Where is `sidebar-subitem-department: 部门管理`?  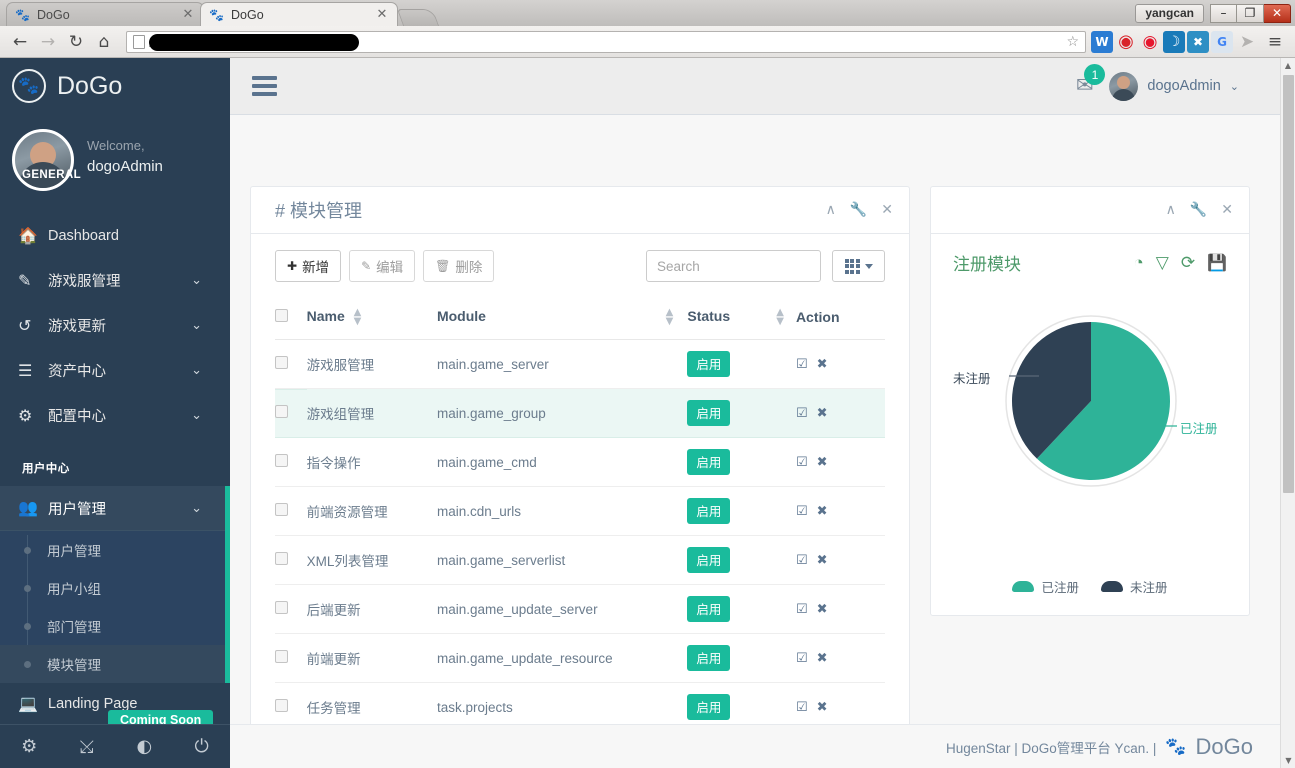
sidebar-subitem-department: 部门管理 is located at coordinates (115, 626).